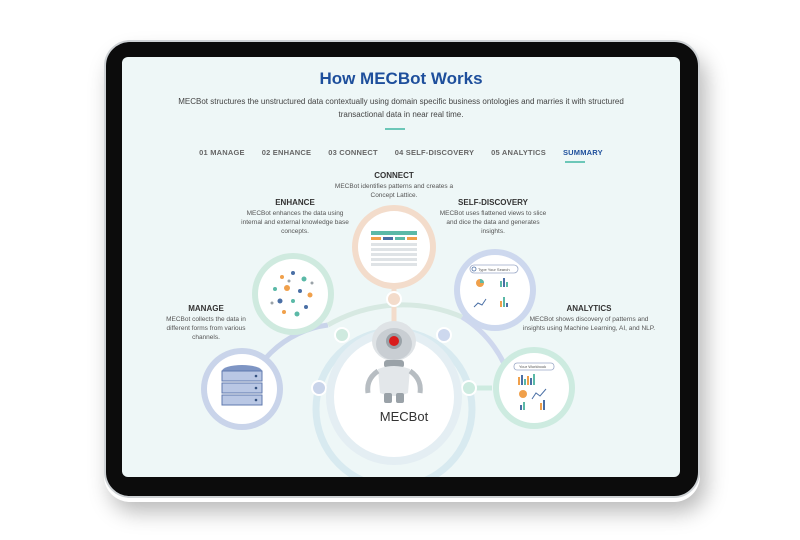 The width and height of the screenshot is (800, 540). I want to click on analytics-node: Your Workbook, so click(534, 388).